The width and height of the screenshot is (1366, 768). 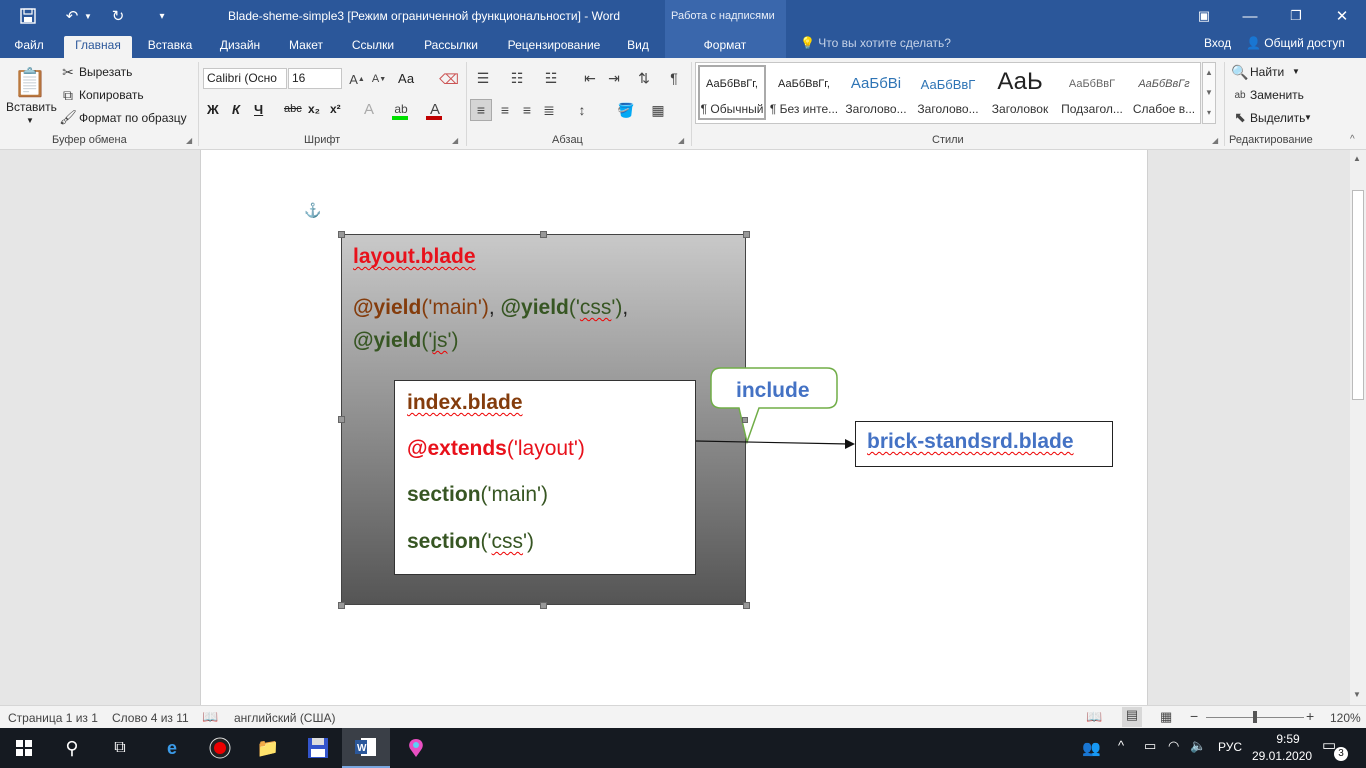 What do you see at coordinates (674, 78) in the screenshot?
I see `pilcrow-icon: ¶` at bounding box center [674, 78].